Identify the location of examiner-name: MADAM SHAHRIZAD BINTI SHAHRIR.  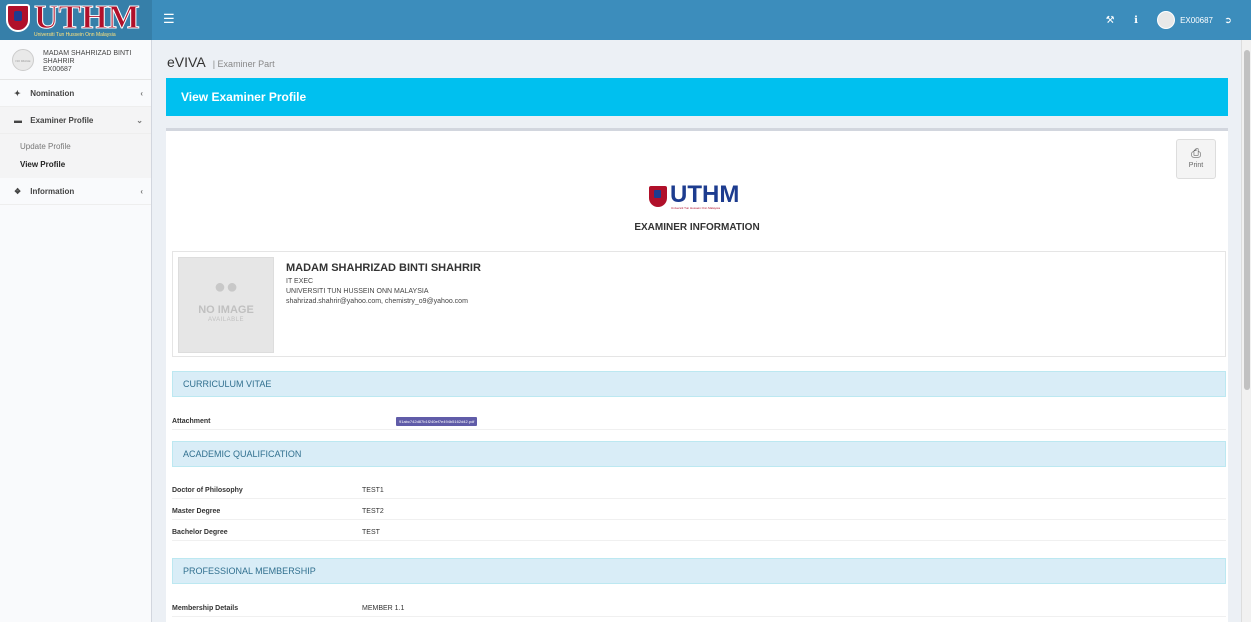
(383, 268).